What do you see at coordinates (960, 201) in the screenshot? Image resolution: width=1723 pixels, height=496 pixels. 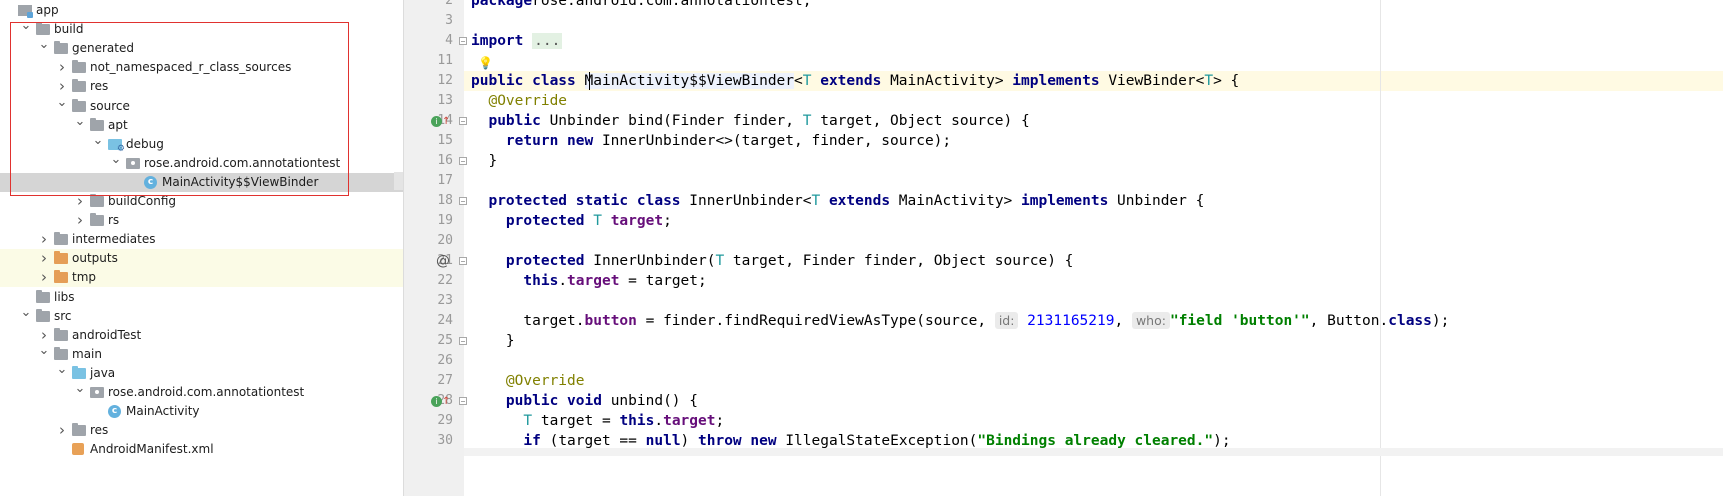 I see `code-token: MainActivity>` at bounding box center [960, 201].